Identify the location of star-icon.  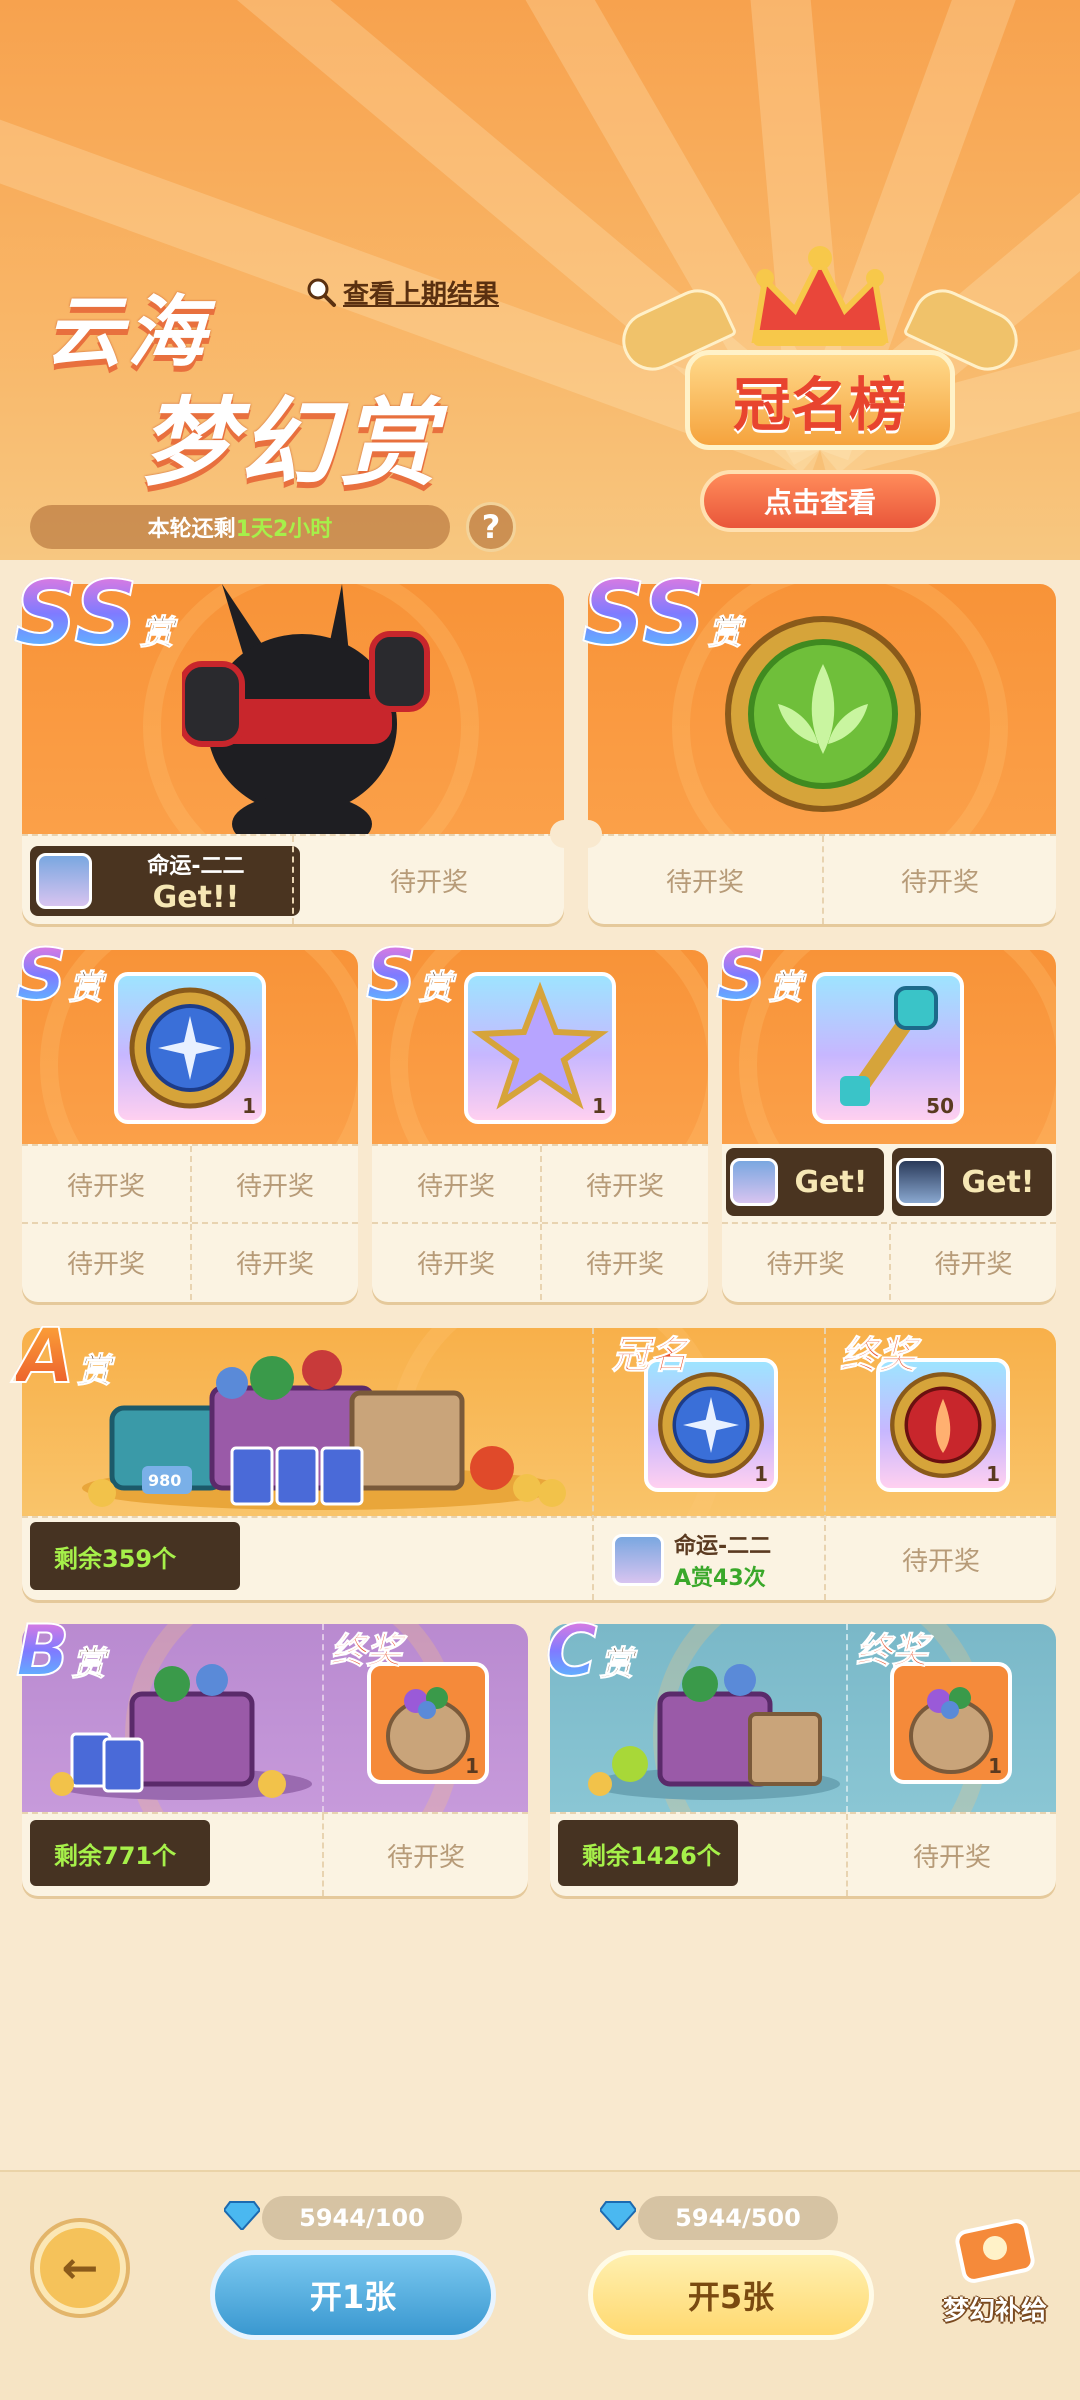
(540, 1045).